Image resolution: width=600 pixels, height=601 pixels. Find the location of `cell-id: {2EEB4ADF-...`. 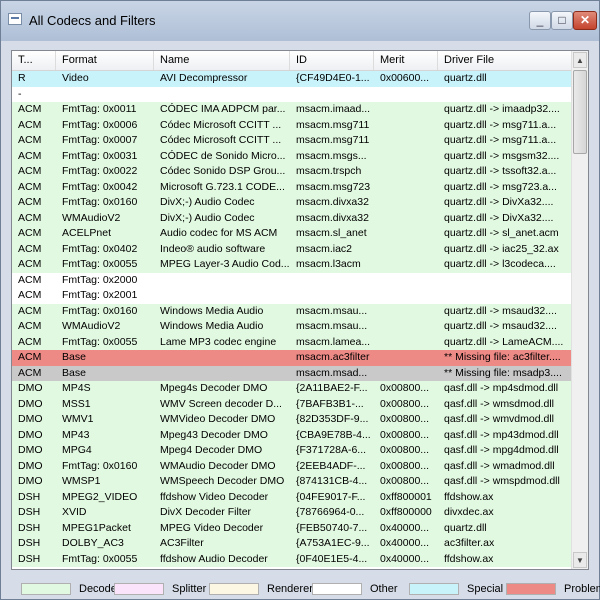

cell-id: {2EEB4ADF-... is located at coordinates (331, 465).